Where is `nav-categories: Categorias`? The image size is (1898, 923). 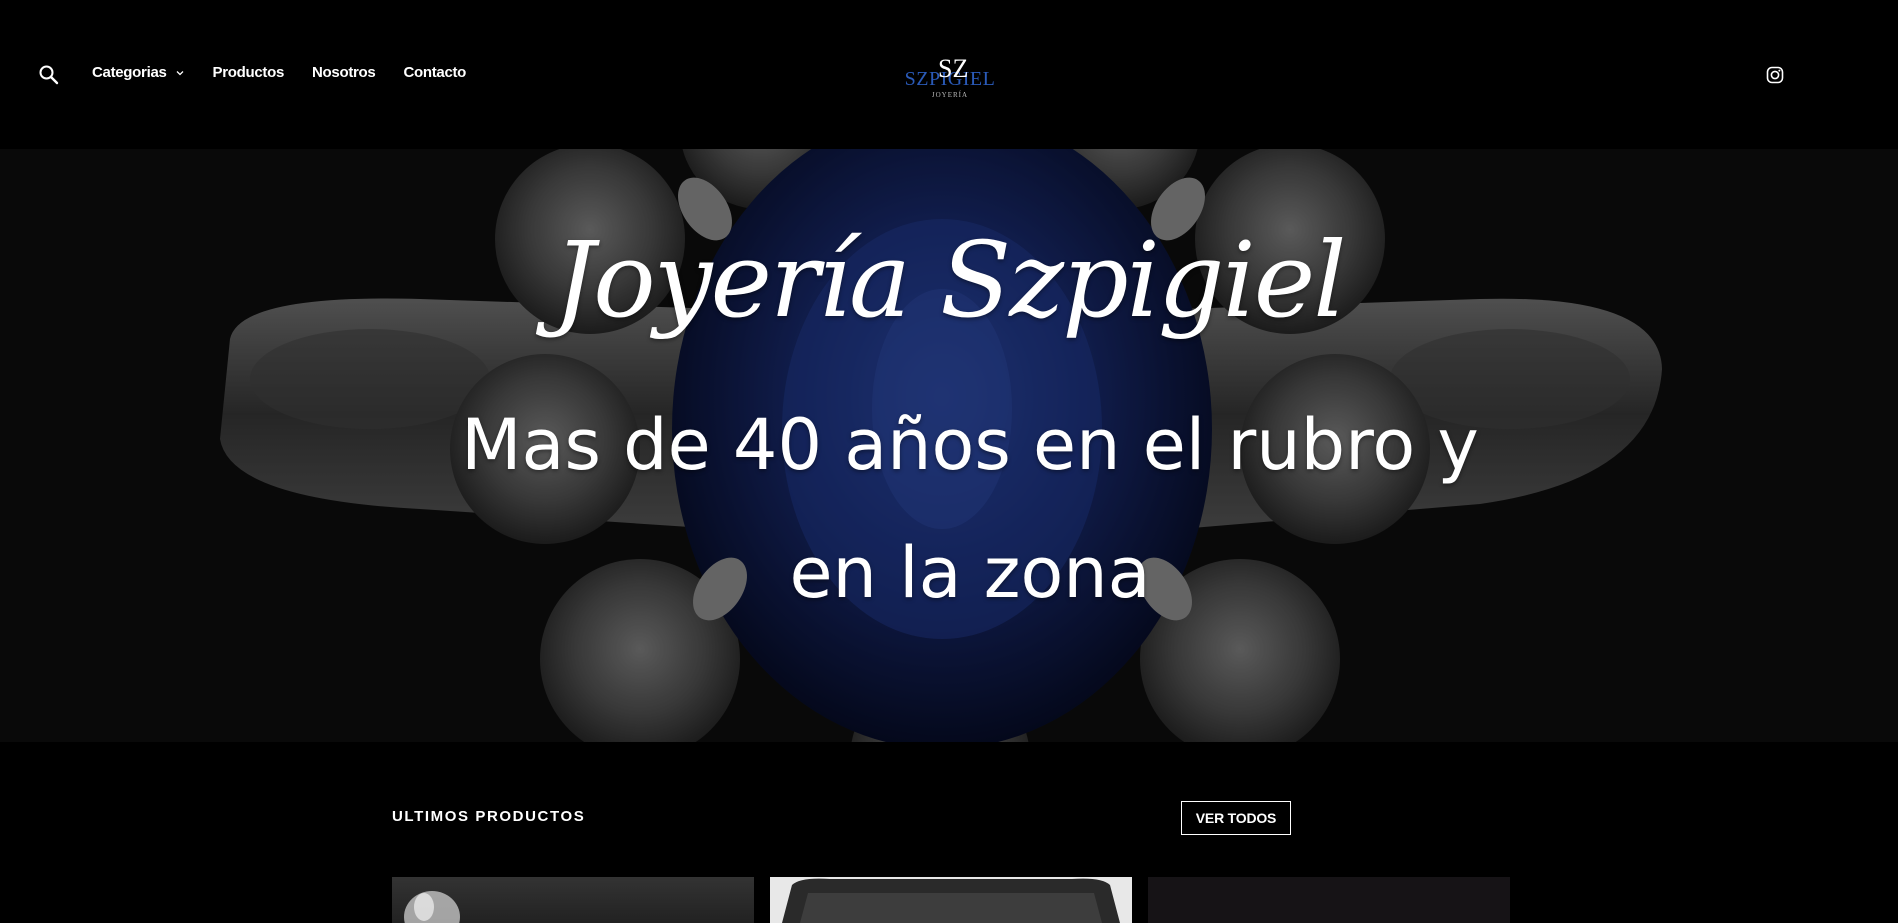
nav-categories: Categorias is located at coordinates (138, 72).